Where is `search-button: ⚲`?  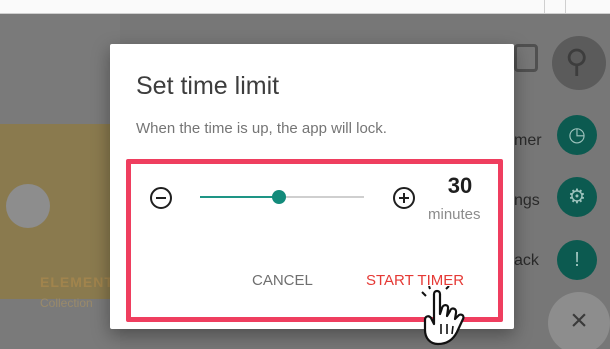
search-button: ⚲ is located at coordinates (579, 63).